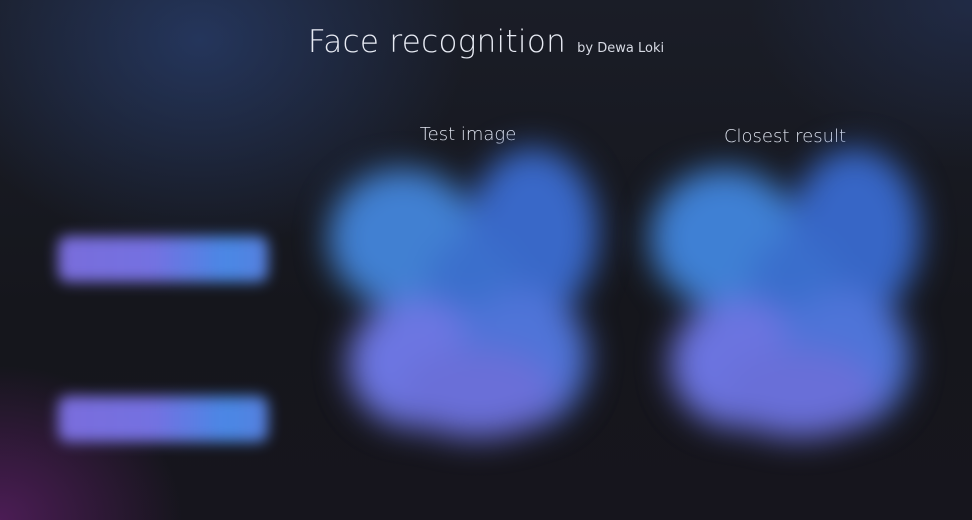 This screenshot has width=972, height=520. I want to click on action-button-2-label, so click(163, 419).